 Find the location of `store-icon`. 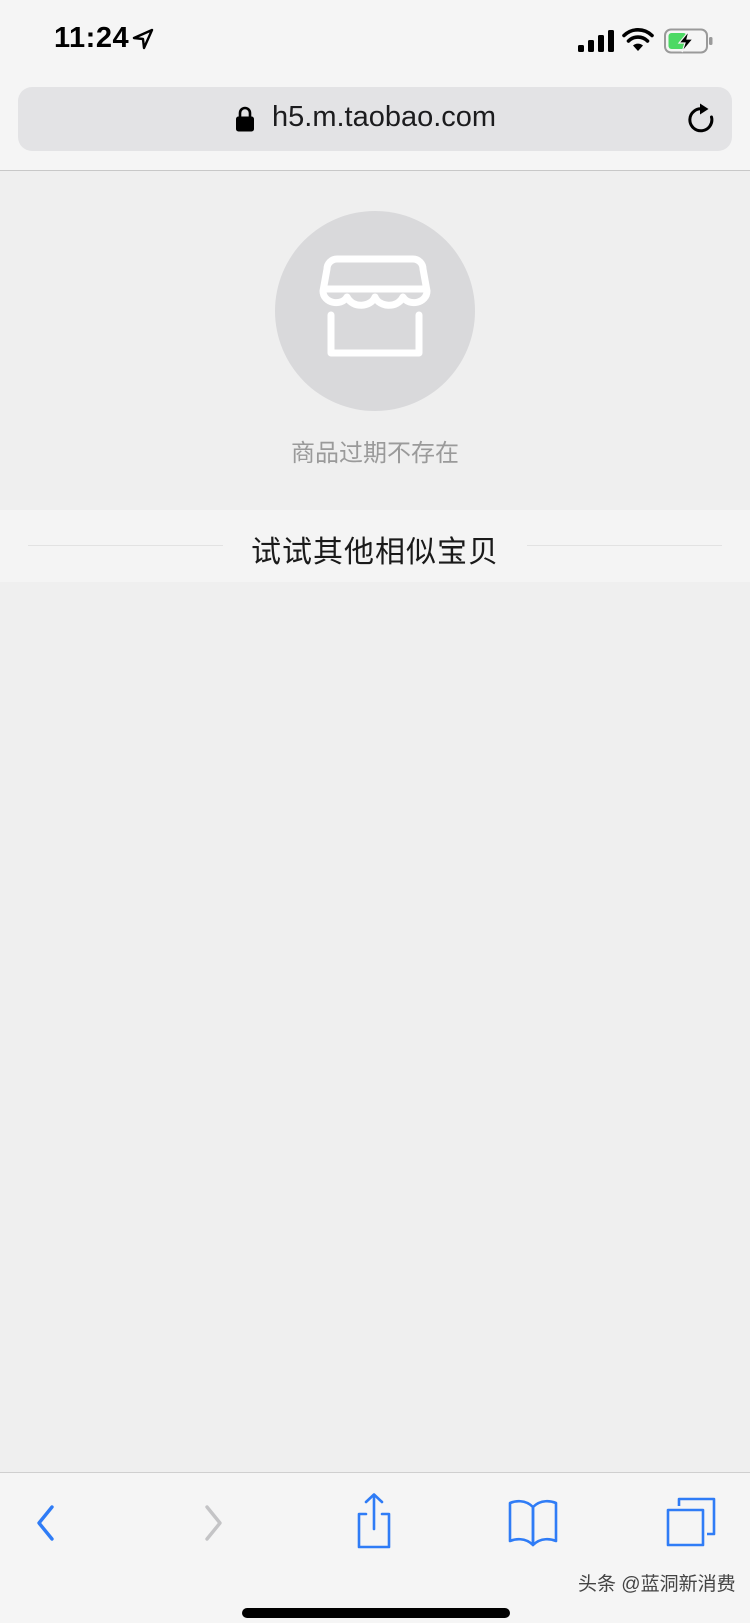

store-icon is located at coordinates (375, 306).